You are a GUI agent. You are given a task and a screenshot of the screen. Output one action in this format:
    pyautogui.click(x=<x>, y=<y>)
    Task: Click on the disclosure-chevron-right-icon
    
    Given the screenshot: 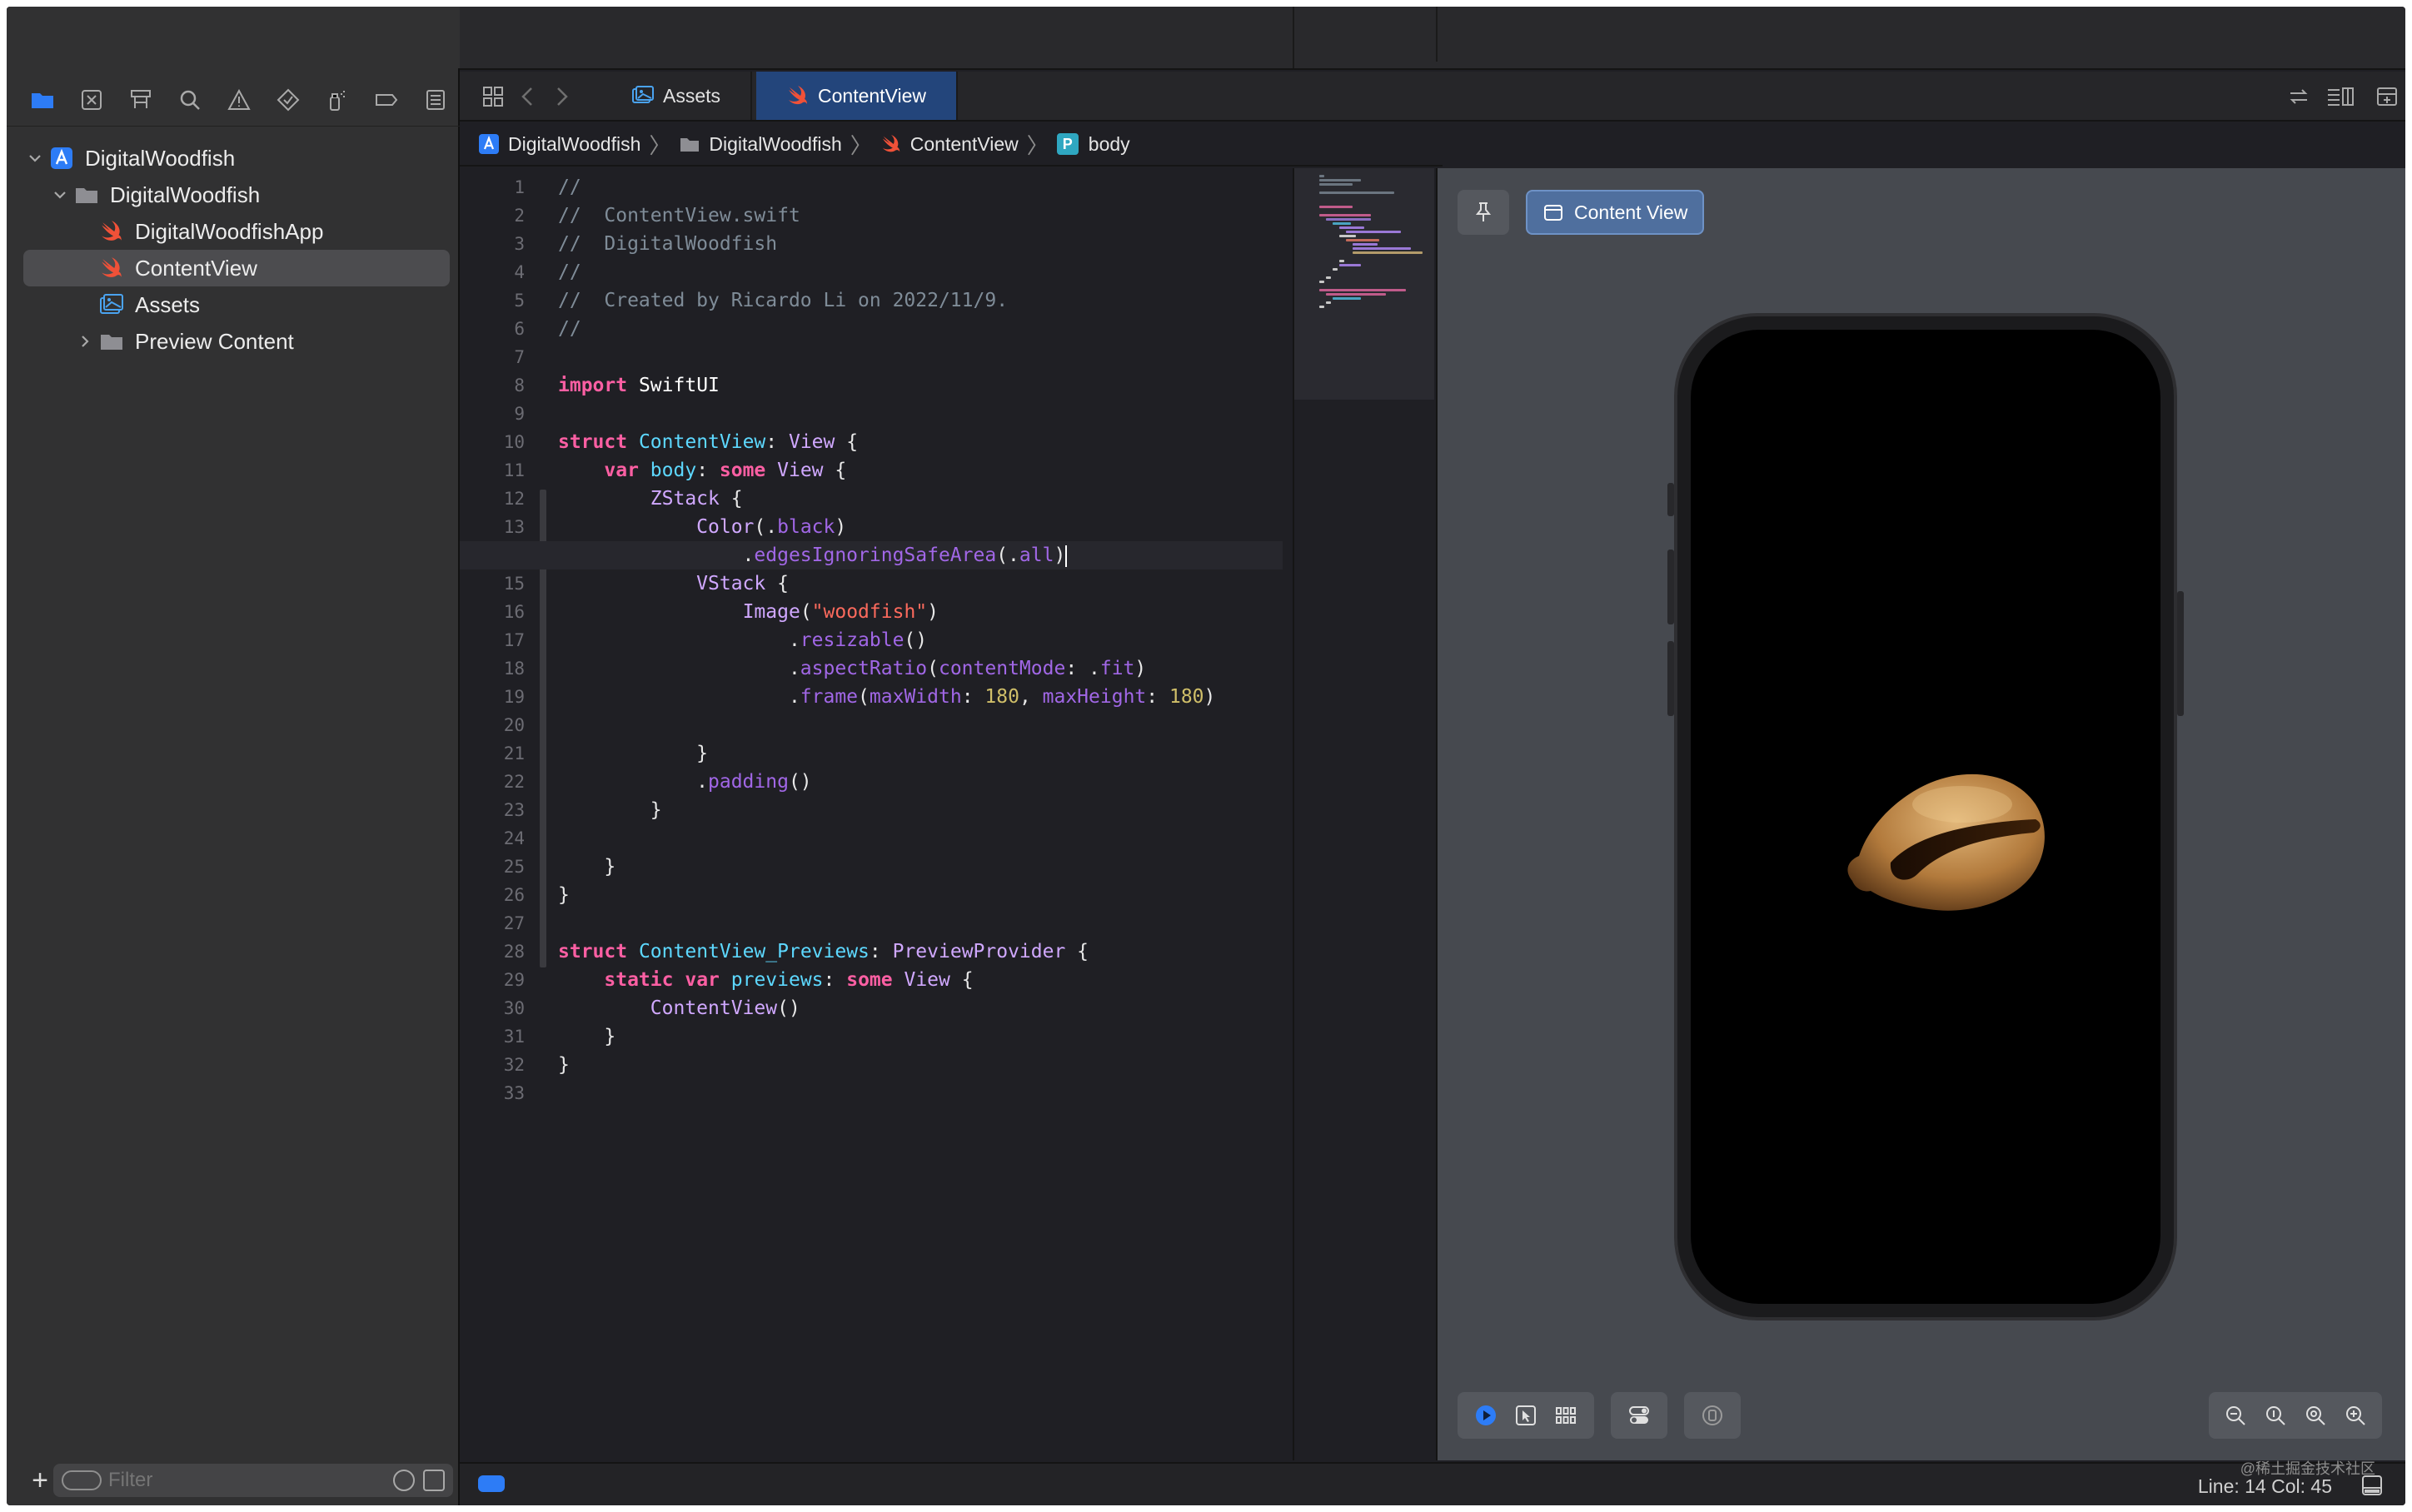 What is the action you would take?
    pyautogui.click(x=85, y=342)
    